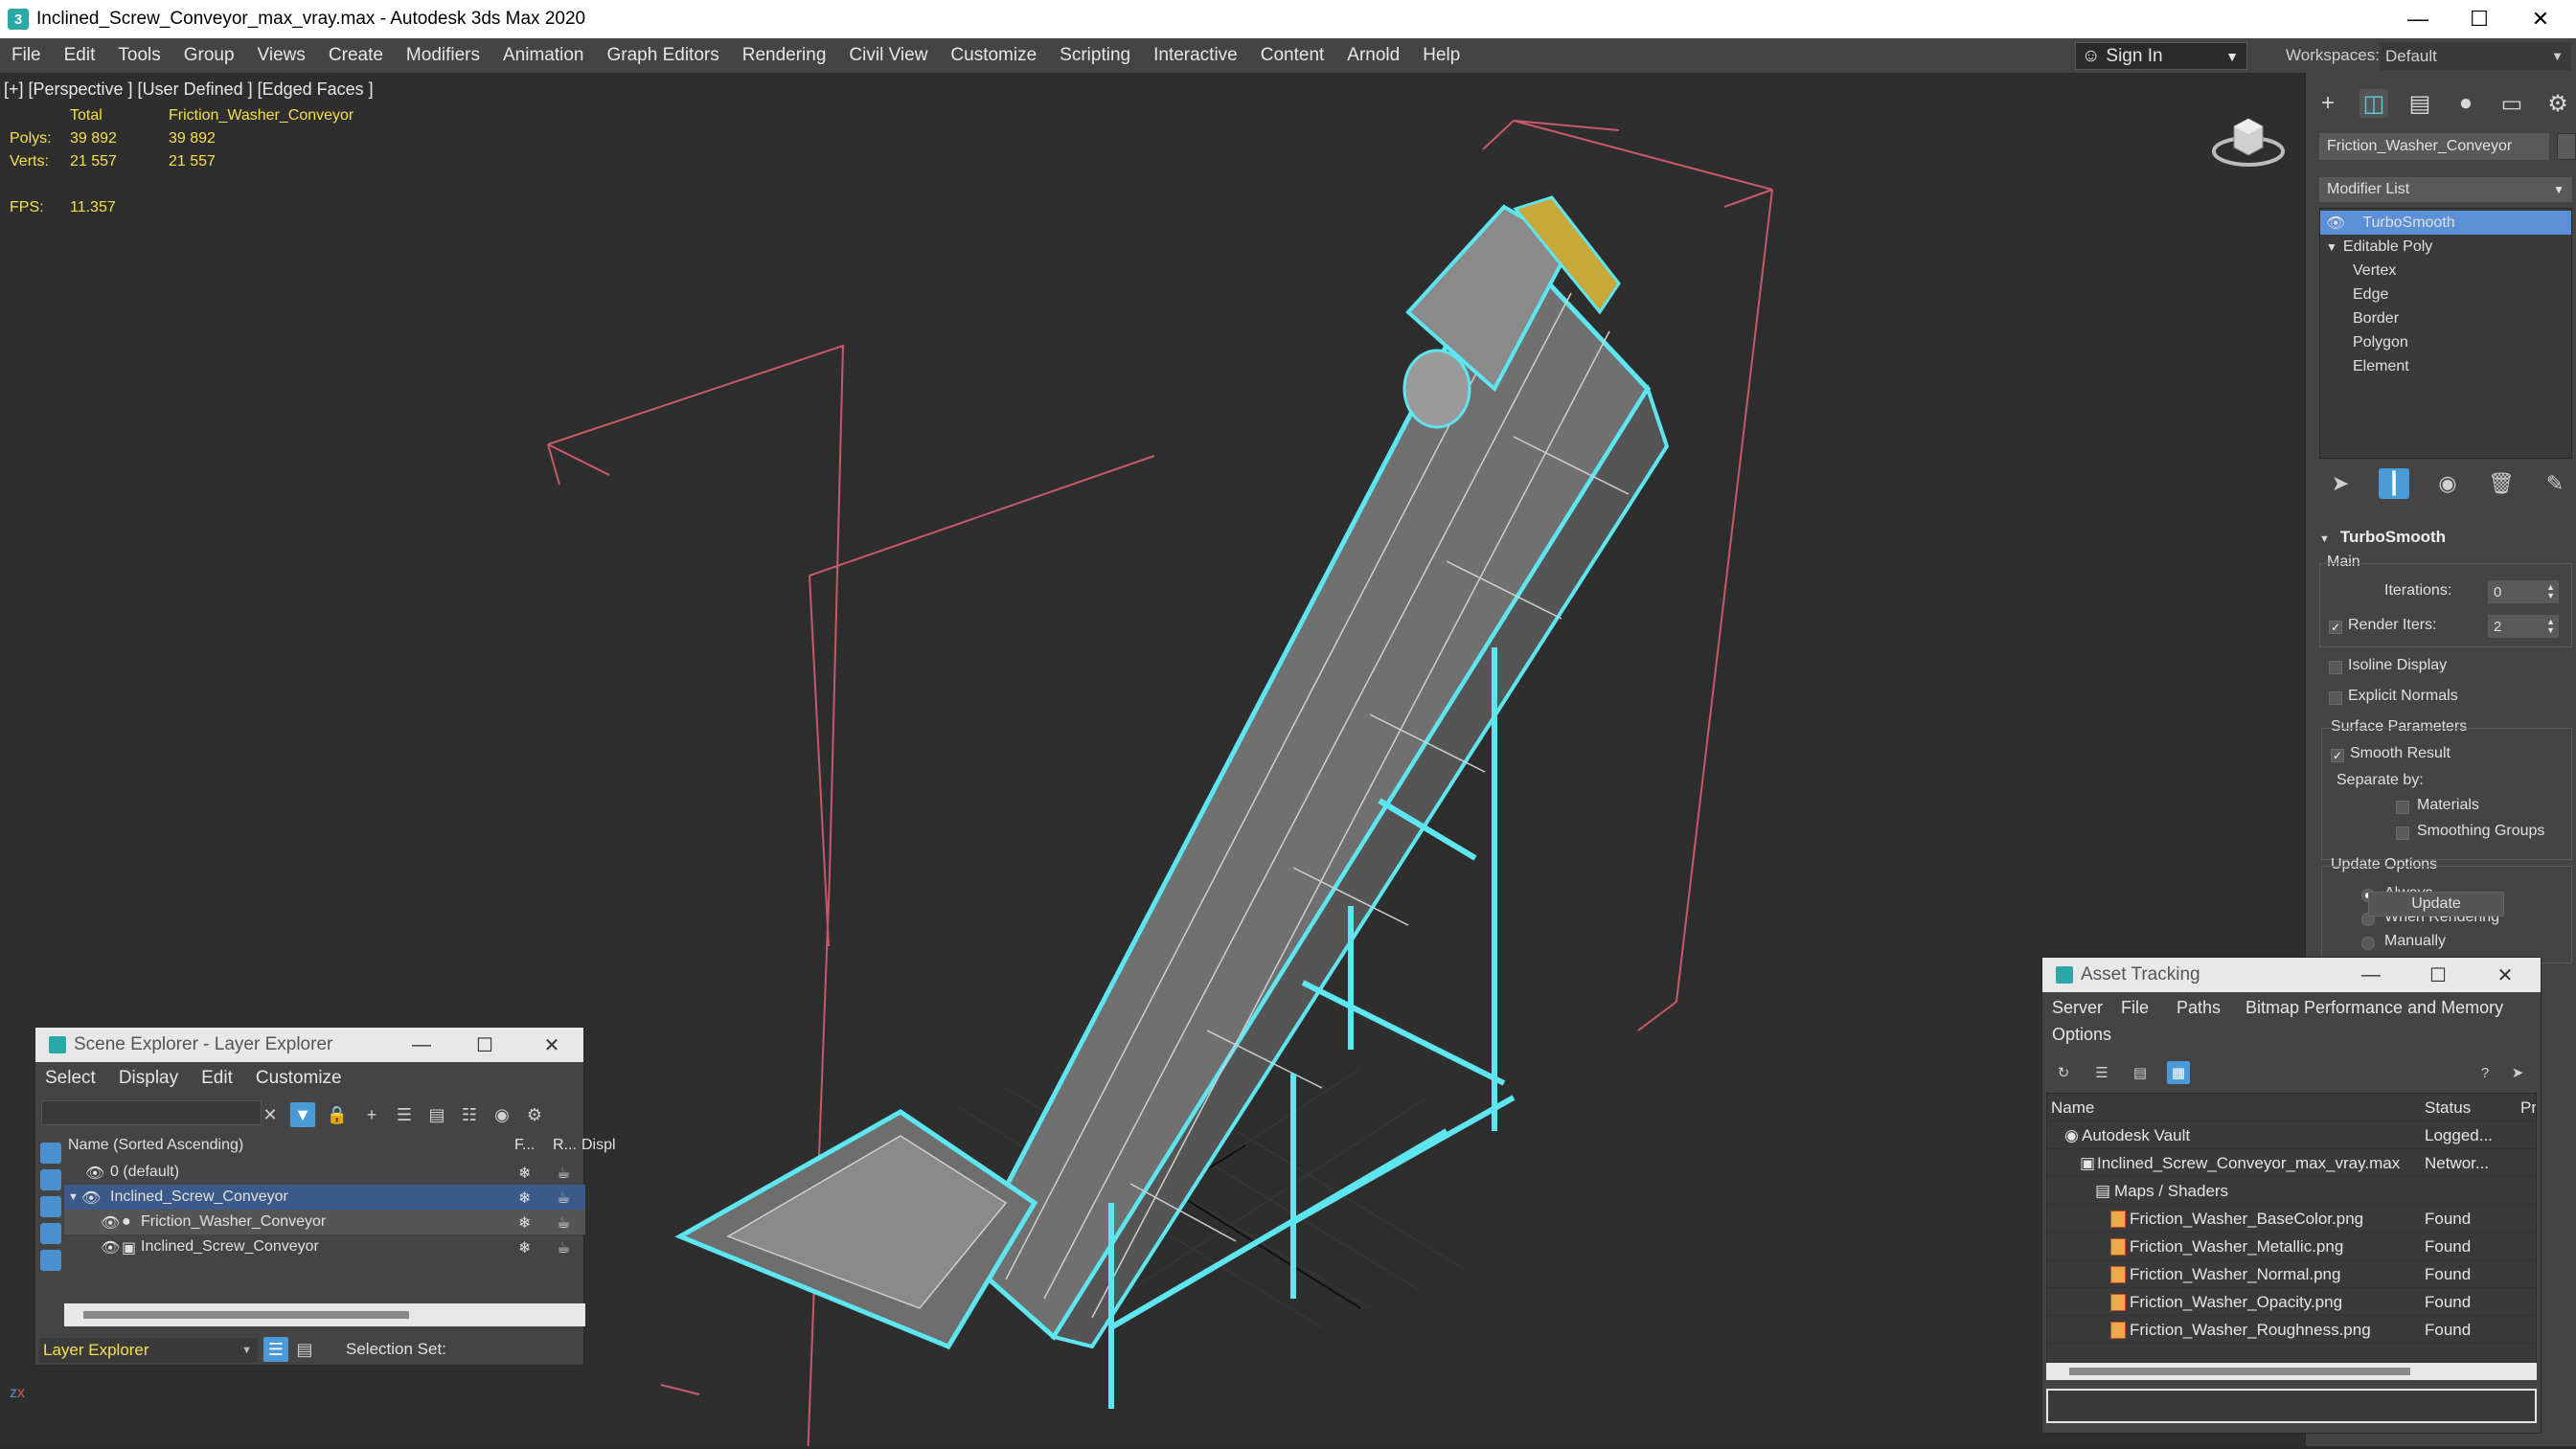 This screenshot has width=2576, height=1449. What do you see at coordinates (356, 55) in the screenshot?
I see `menu-create: Create` at bounding box center [356, 55].